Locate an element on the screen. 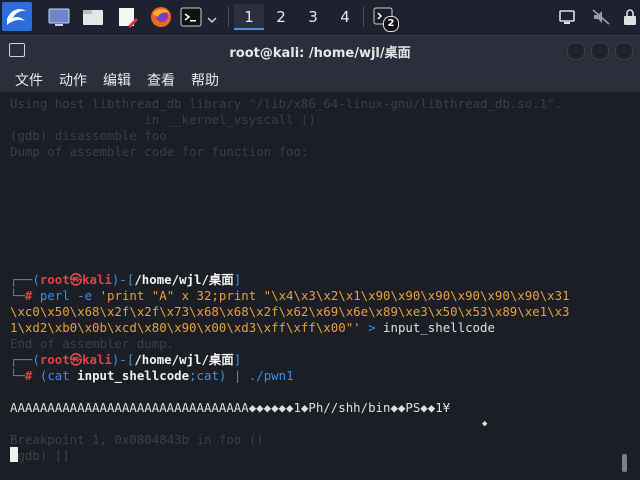  close-button is located at coordinates (624, 51).